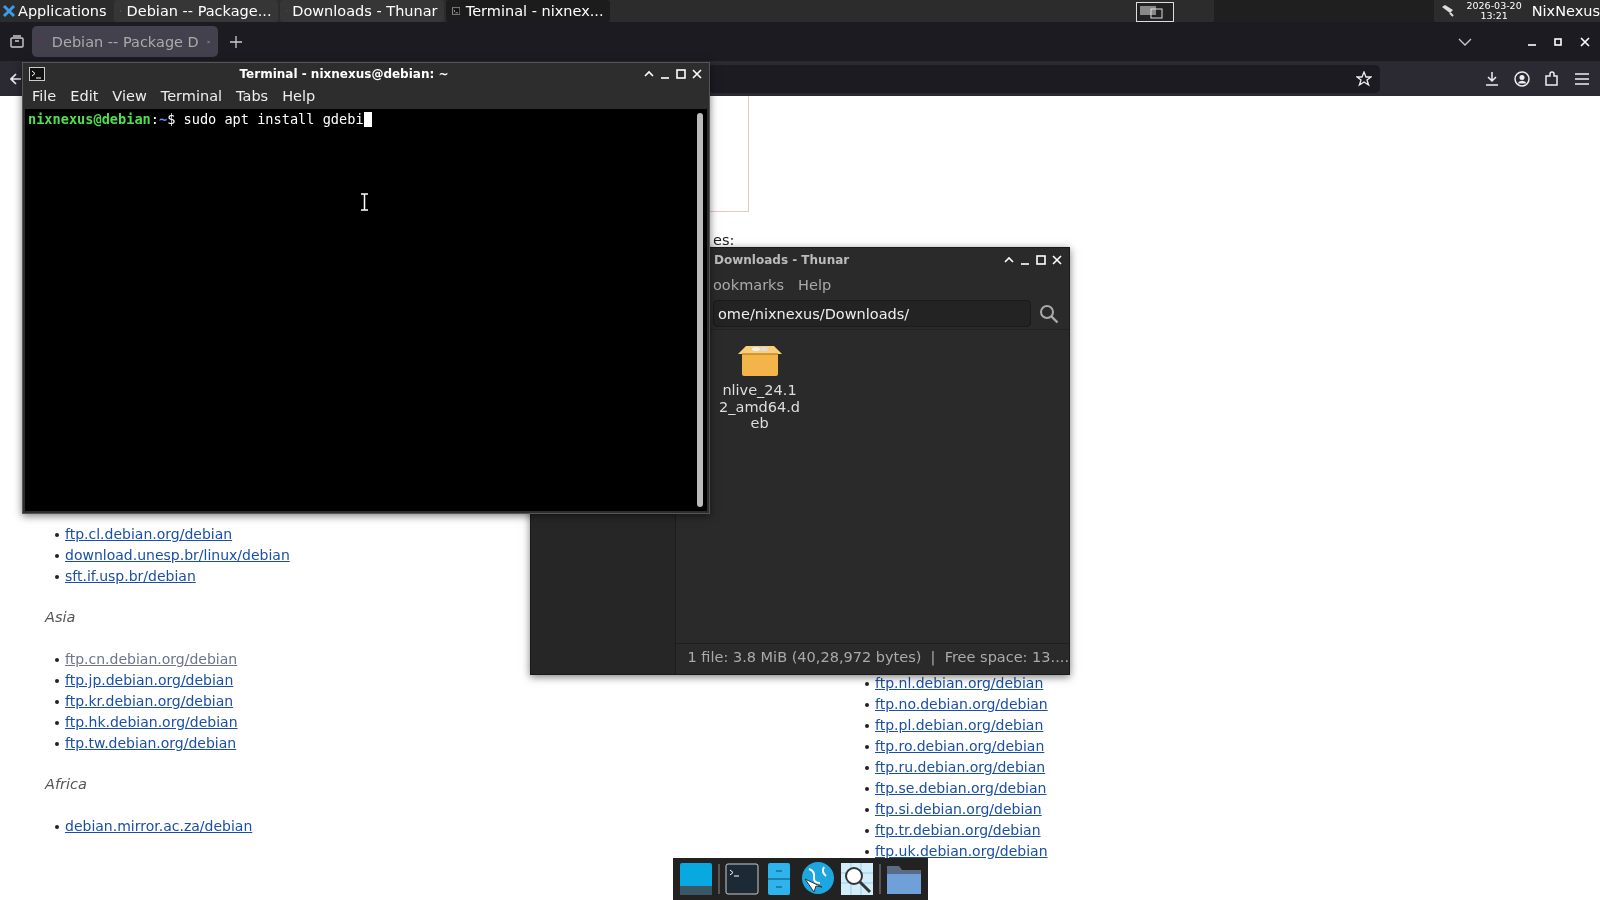 This screenshot has width=1600, height=900. I want to click on taskbar-button: Downloads - Thunar, so click(361, 11).